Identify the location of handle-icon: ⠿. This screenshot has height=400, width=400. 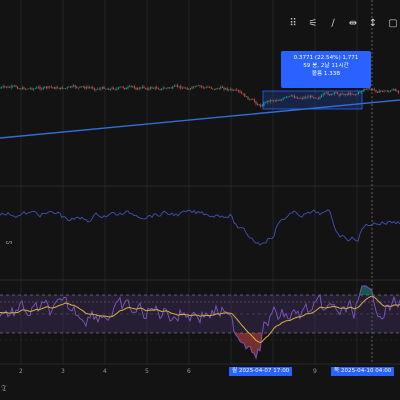
(293, 24).